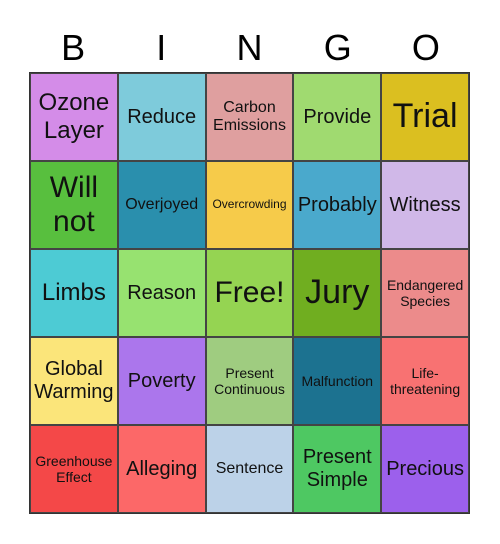 This screenshot has height=544, width=500. Describe the element at coordinates (74, 117) in the screenshot. I see `bingo-cell: Ozone Layer` at that location.